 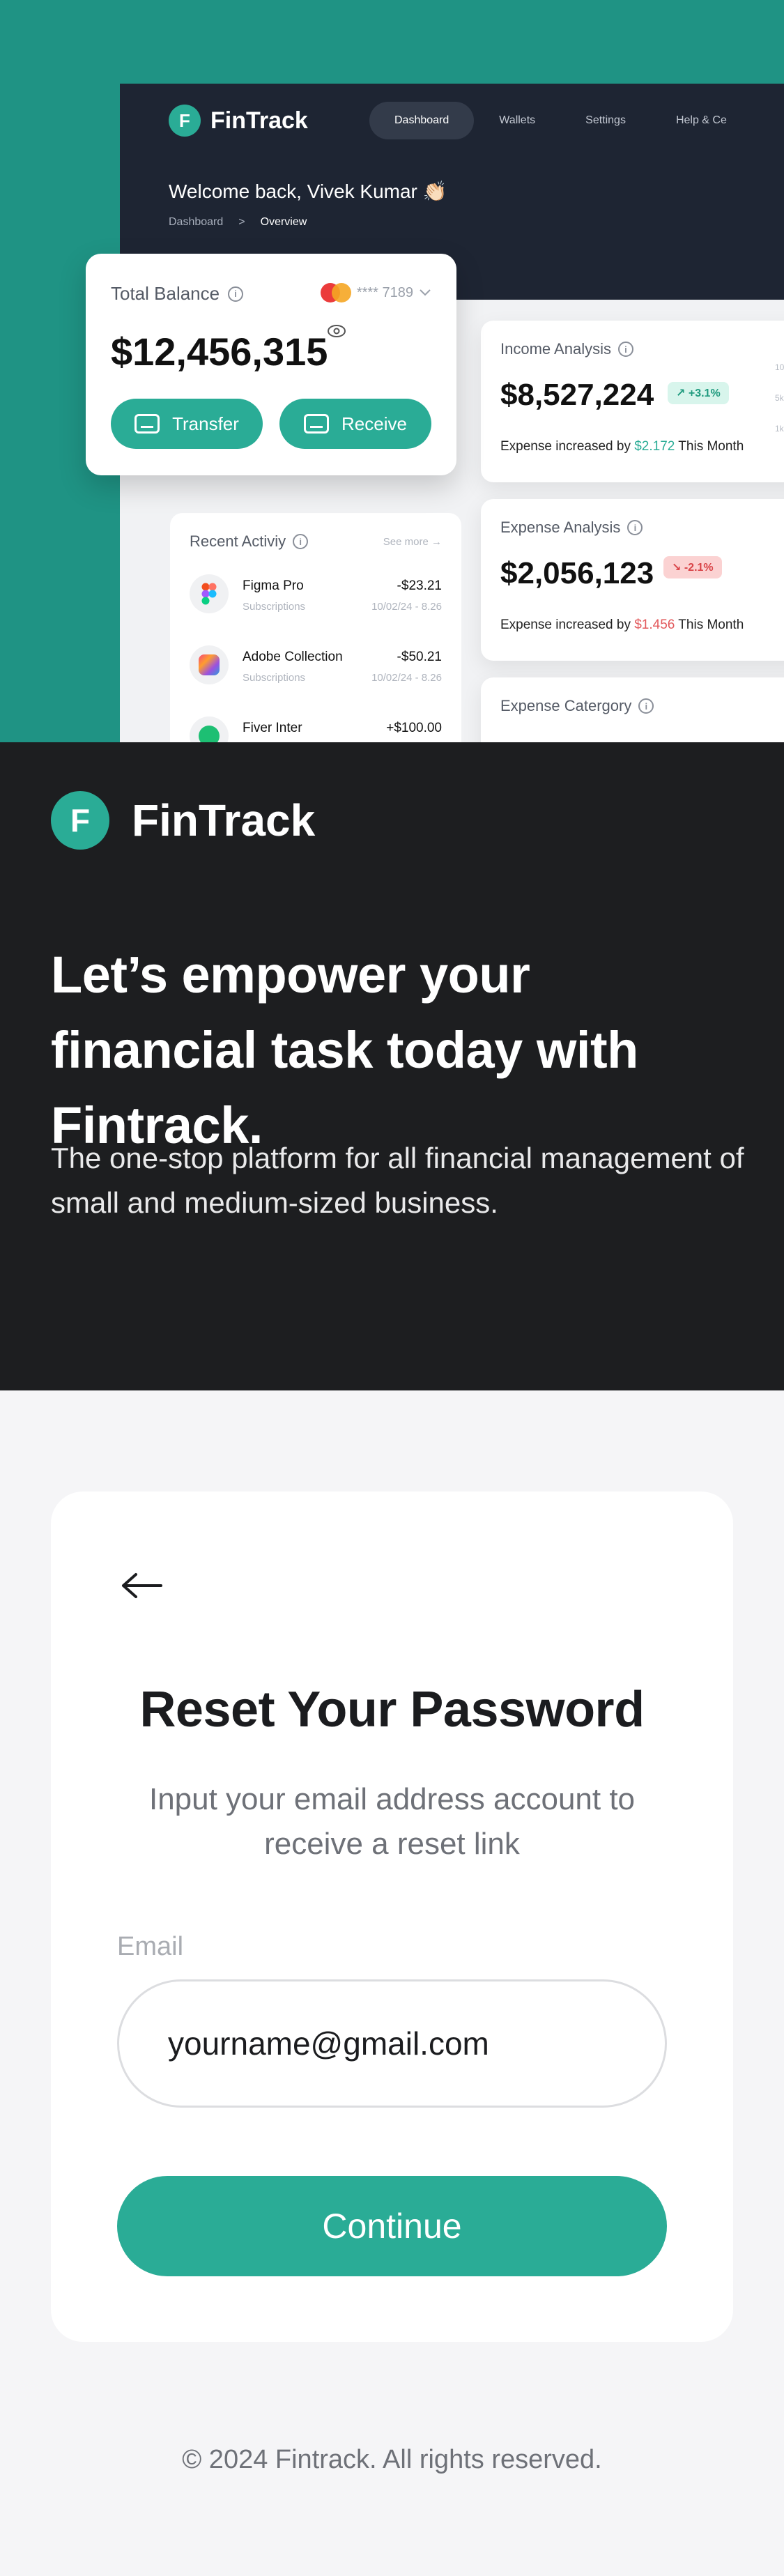 What do you see at coordinates (565, 625) in the screenshot?
I see `expense-note-prefix: Expense increased by` at bounding box center [565, 625].